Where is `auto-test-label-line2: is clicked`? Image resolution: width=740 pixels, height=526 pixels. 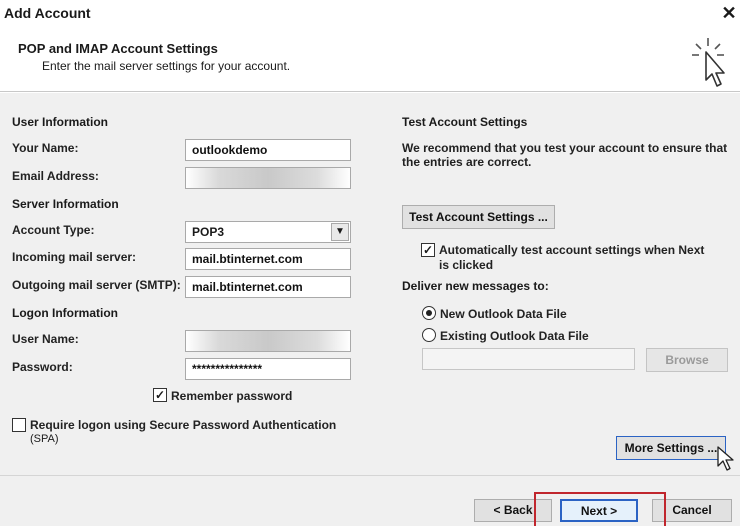
auto-test-label-line2: is clicked is located at coordinates (466, 265).